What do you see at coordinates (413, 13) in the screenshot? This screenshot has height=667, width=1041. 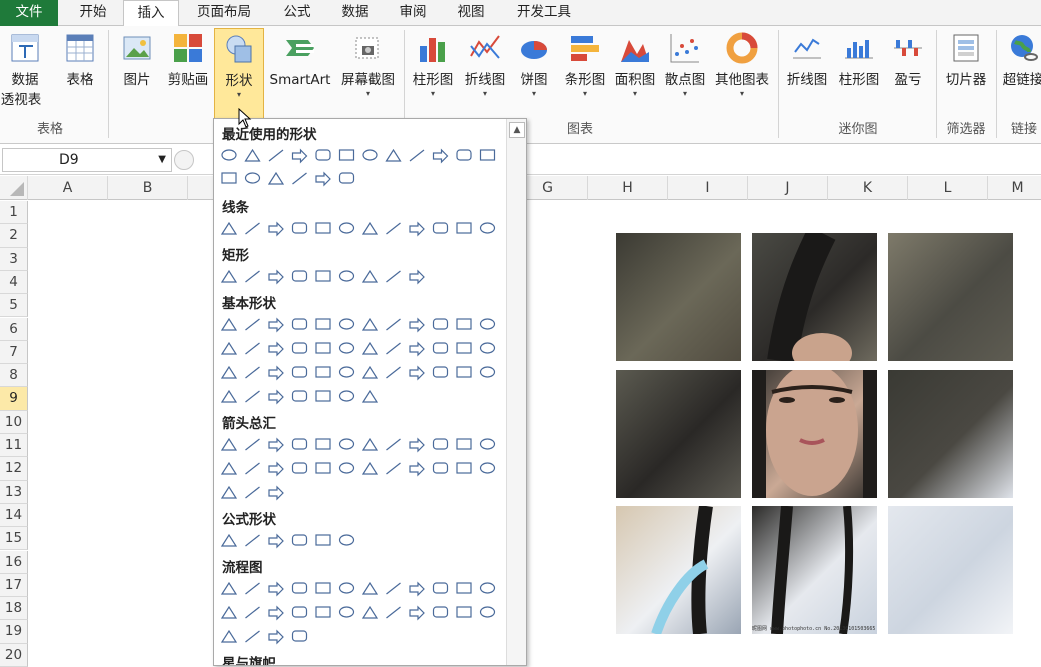 I see `tab-review: 审阅` at bounding box center [413, 13].